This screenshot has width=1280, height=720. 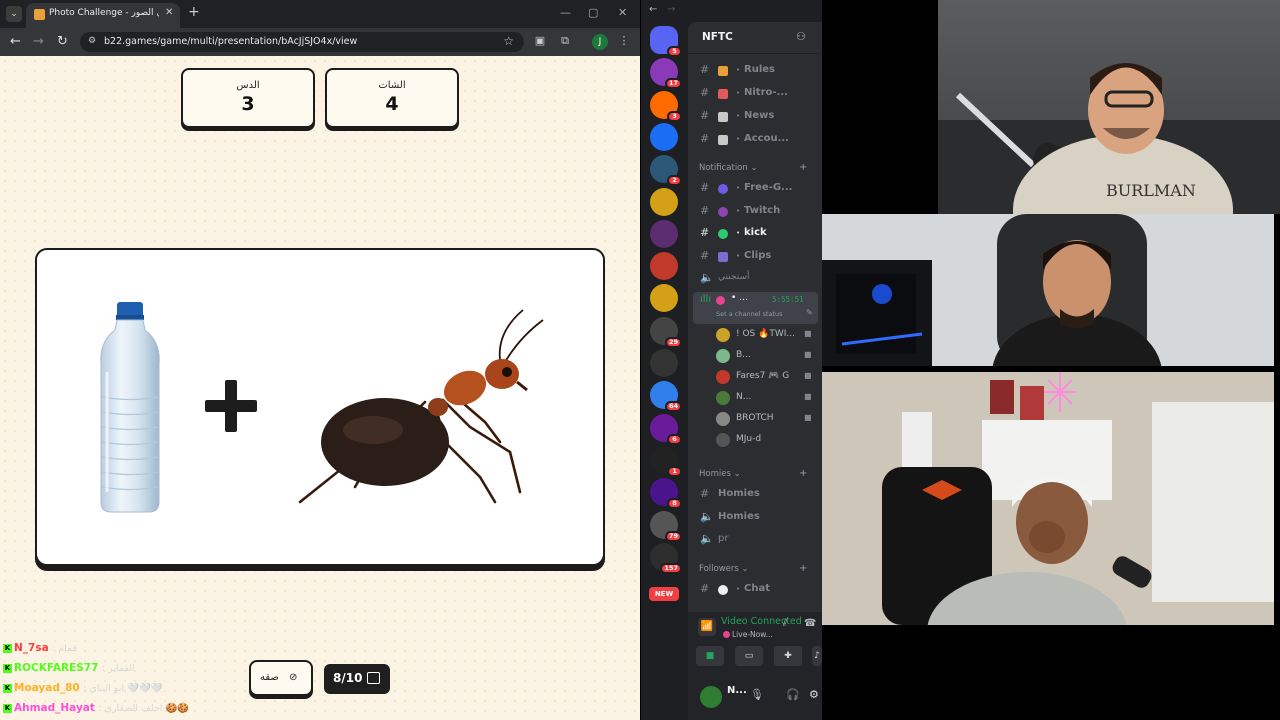 I want to click on extensions-icon: ⧉, so click(x=565, y=41).